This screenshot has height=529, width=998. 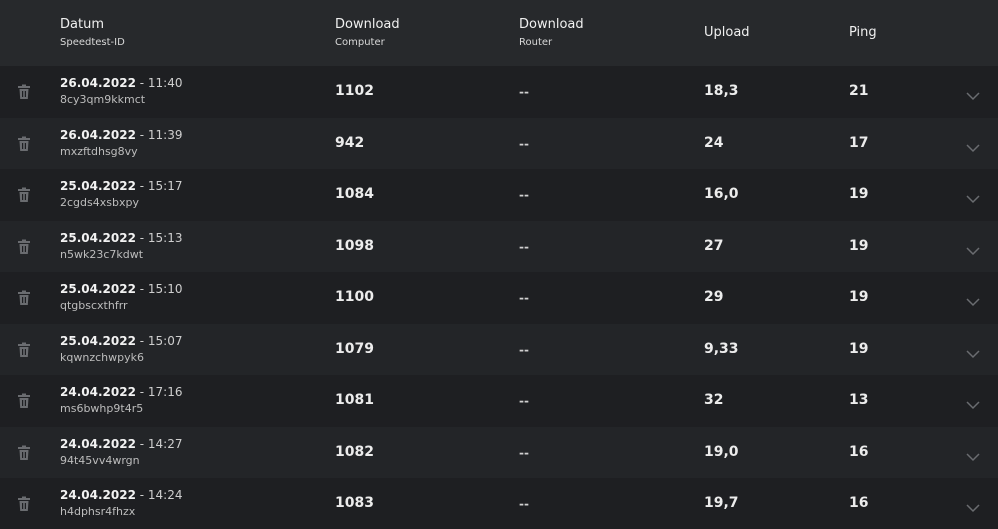 I want to click on row-datetime: 25.04.2022 - 15:17, so click(x=121, y=186).